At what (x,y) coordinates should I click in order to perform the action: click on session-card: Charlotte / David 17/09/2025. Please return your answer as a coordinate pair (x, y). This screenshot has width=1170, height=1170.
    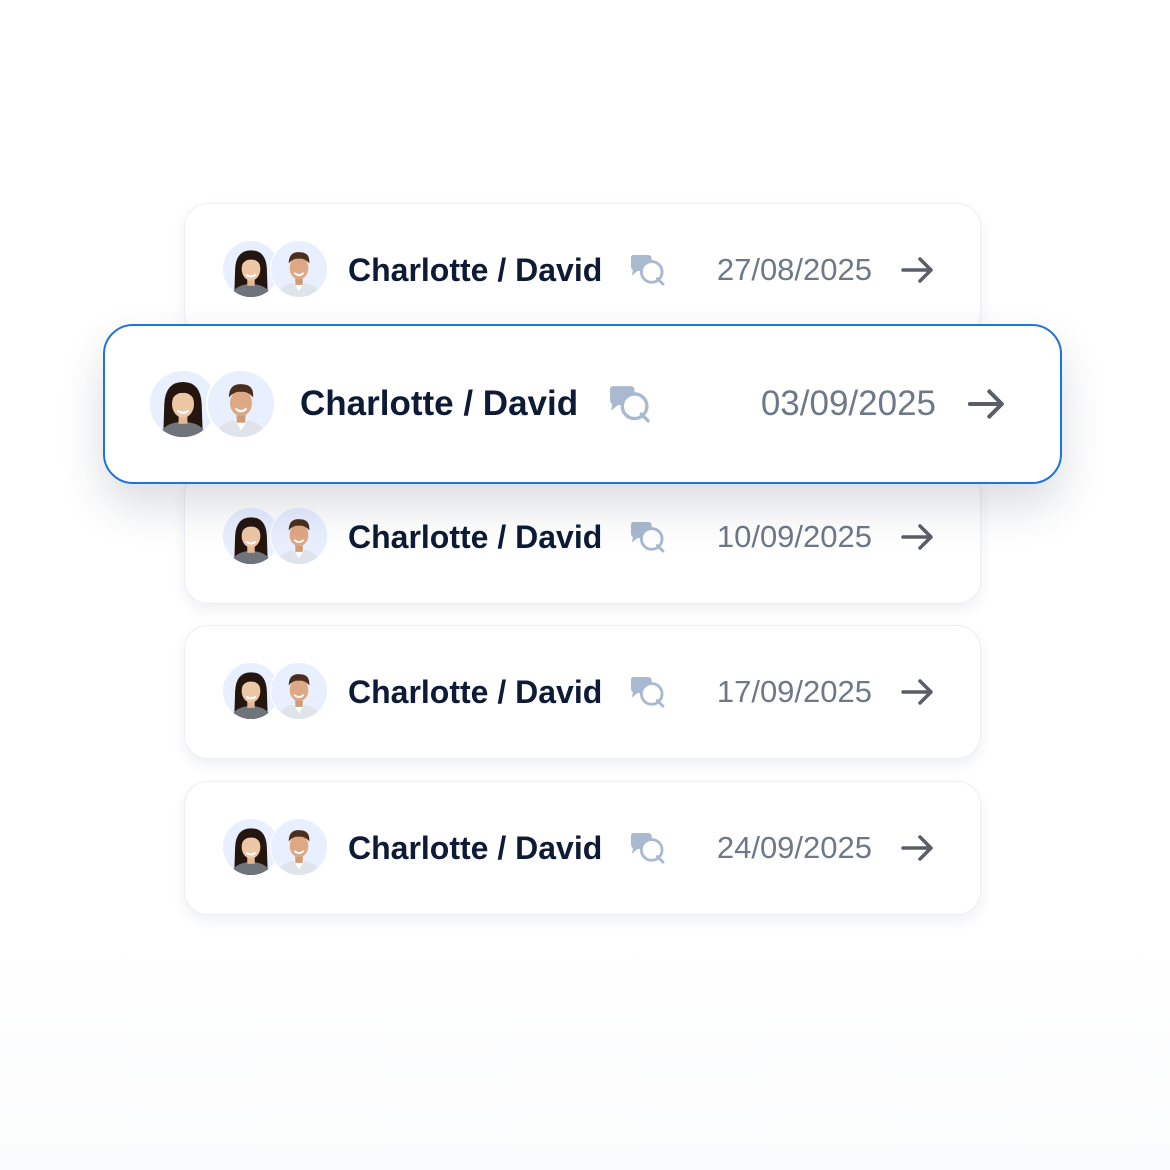
    Looking at the image, I should click on (582, 692).